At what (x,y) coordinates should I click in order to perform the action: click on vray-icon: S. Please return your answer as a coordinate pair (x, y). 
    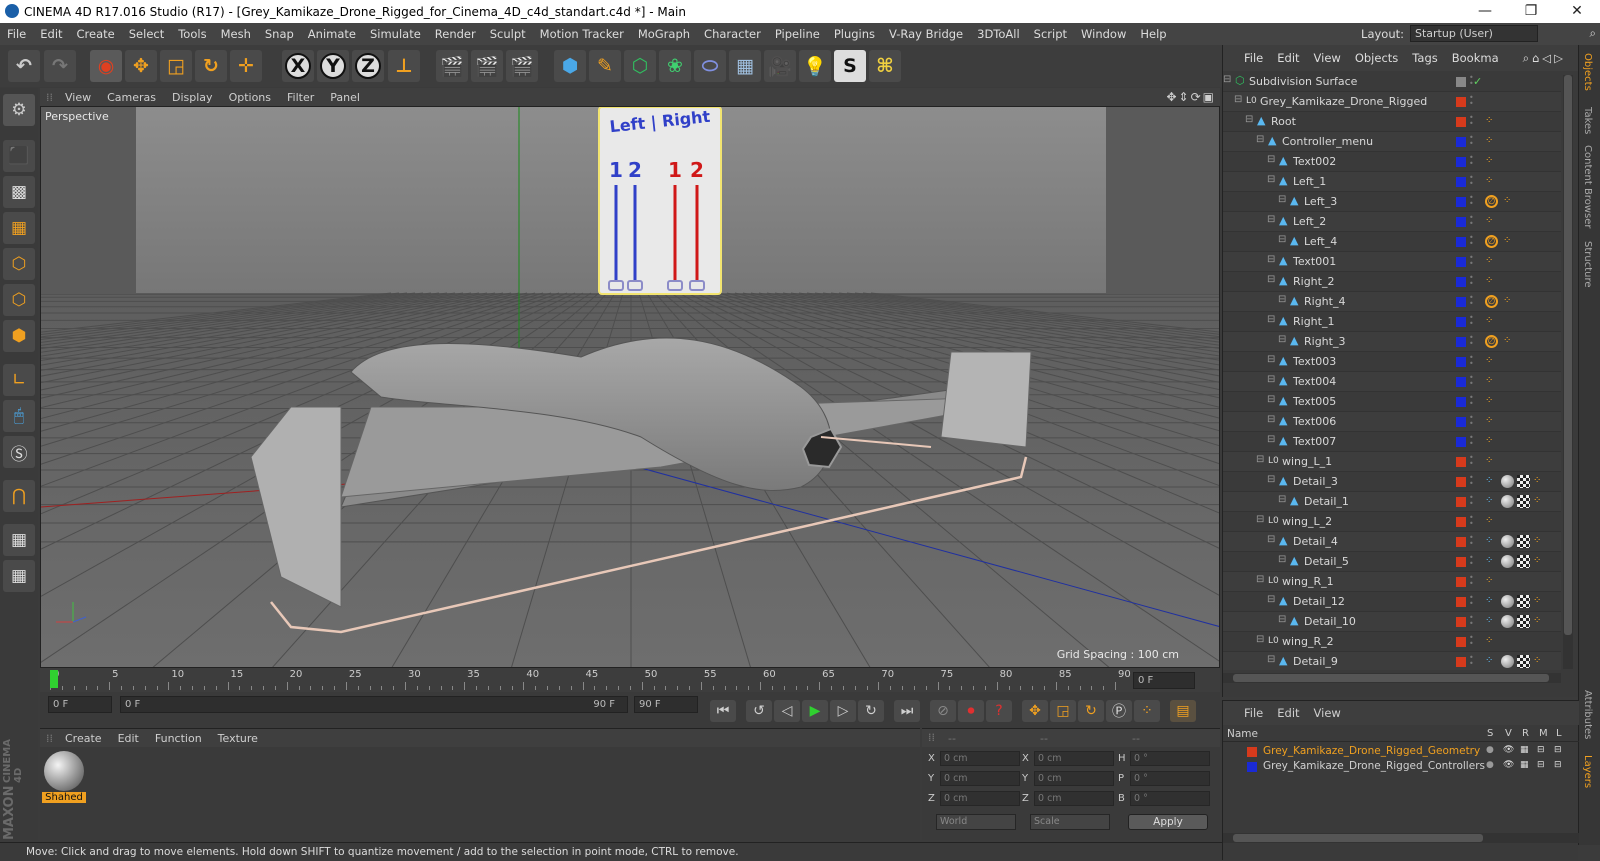
    Looking at the image, I should click on (850, 66).